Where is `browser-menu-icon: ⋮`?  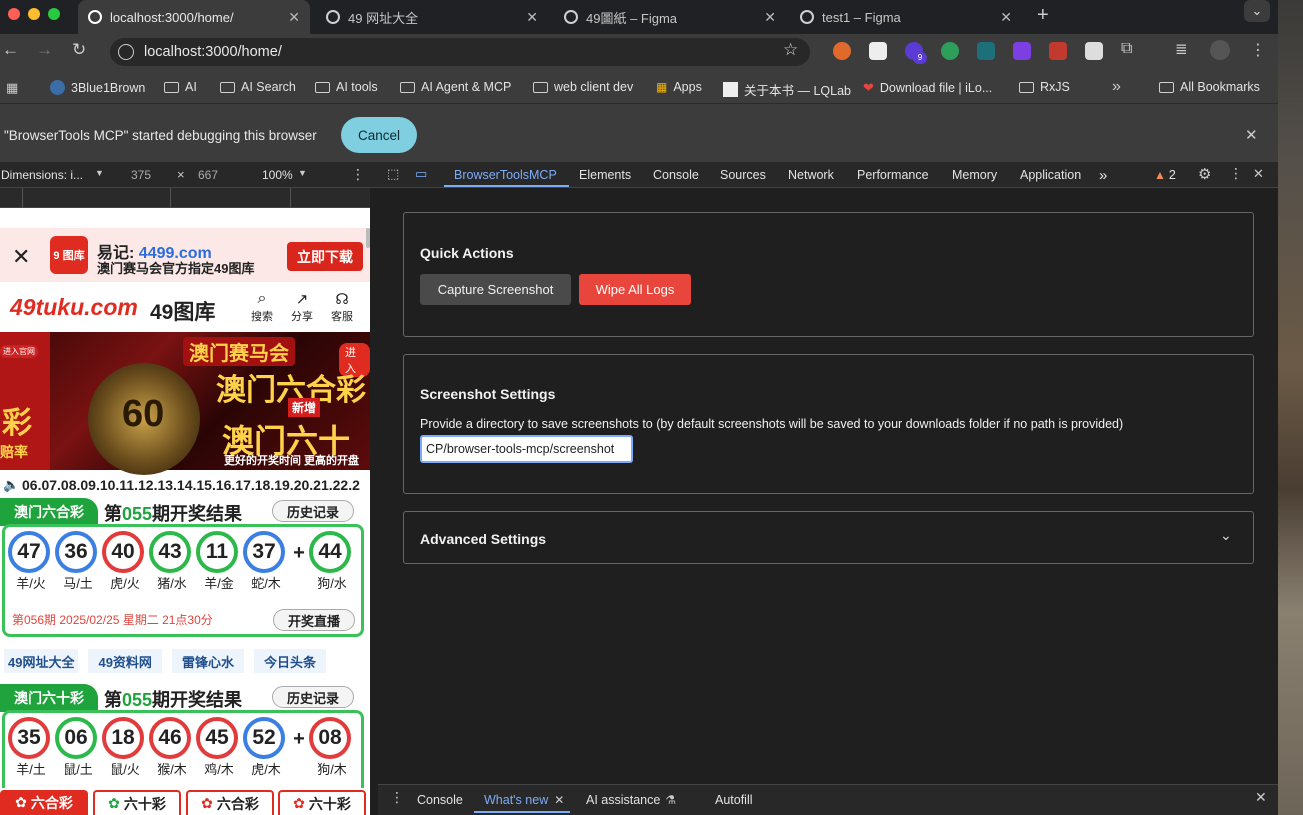 browser-menu-icon: ⋮ is located at coordinates (1258, 50).